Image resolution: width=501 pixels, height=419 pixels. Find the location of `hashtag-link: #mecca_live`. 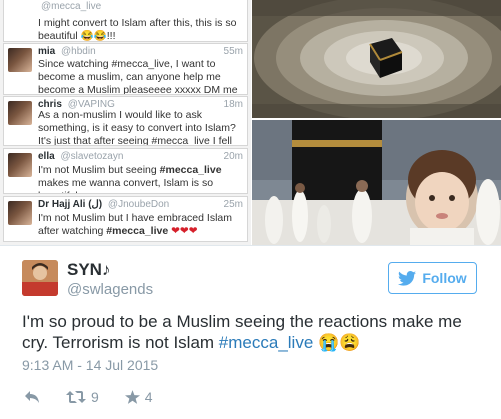

hashtag-link: #mecca_live is located at coordinates (266, 342).